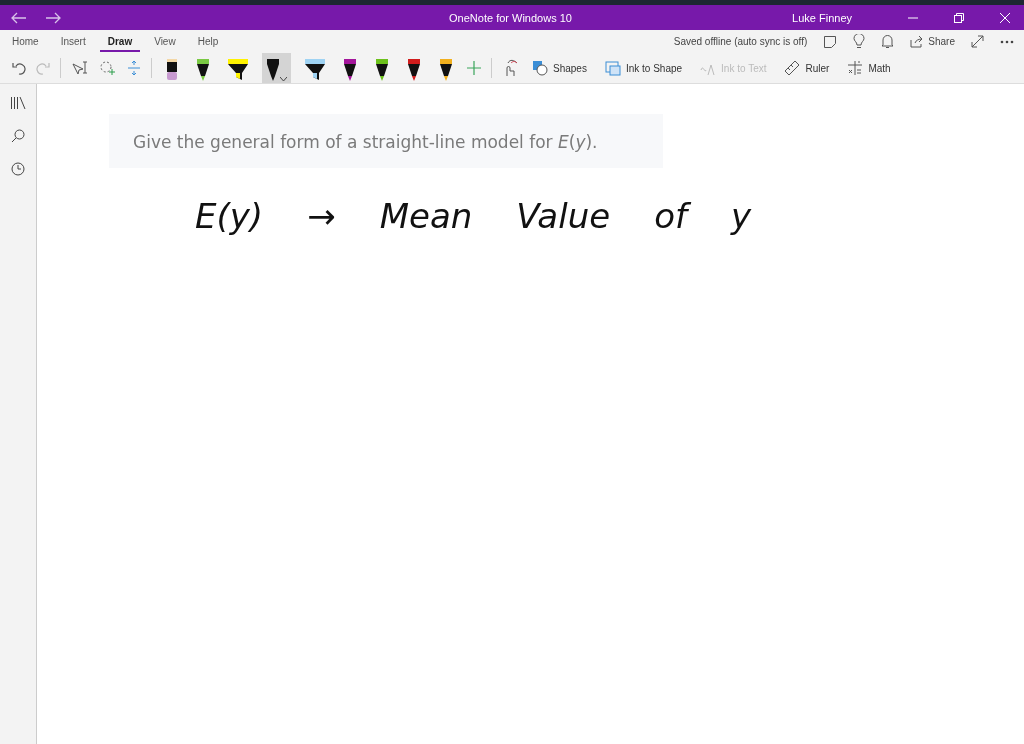  Describe the element at coordinates (807, 68) in the screenshot. I see `tool-button: Ruler` at that location.